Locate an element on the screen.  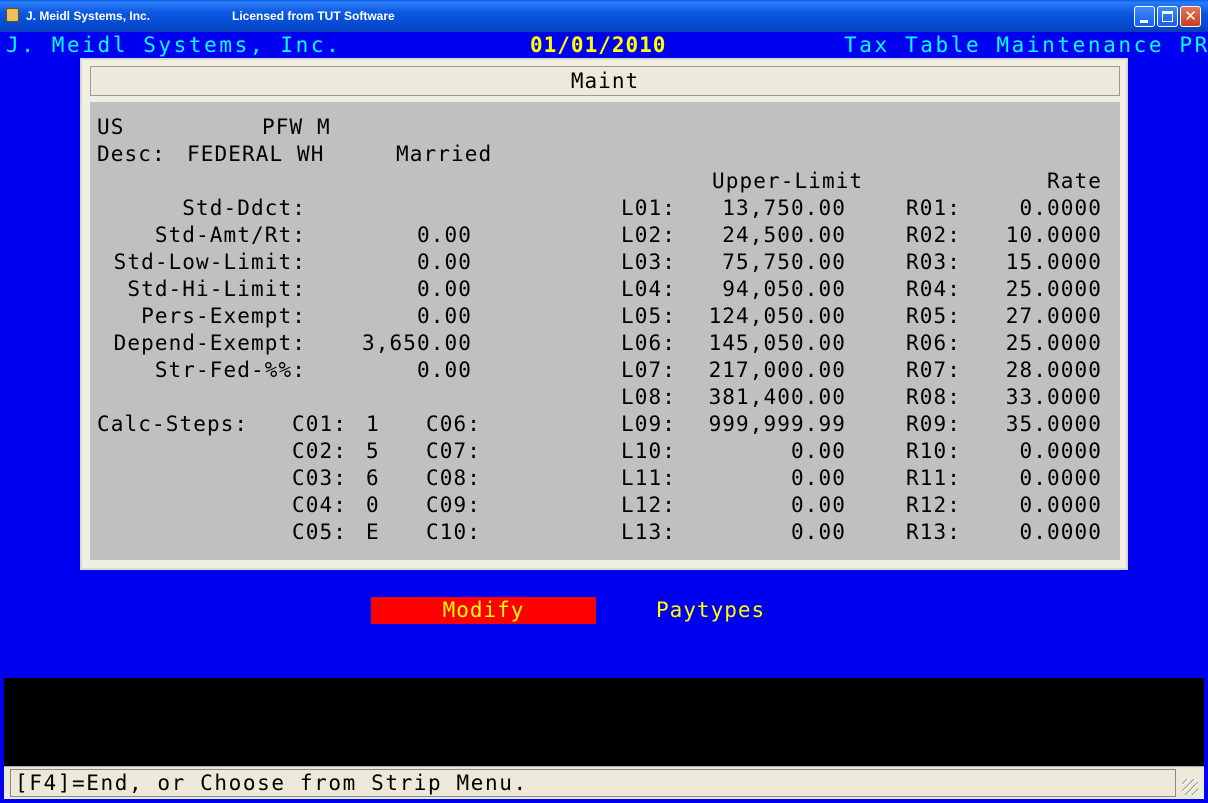
status-bar: [F4]=End, or Choose from Strip Menu. is located at coordinates (604, 782).